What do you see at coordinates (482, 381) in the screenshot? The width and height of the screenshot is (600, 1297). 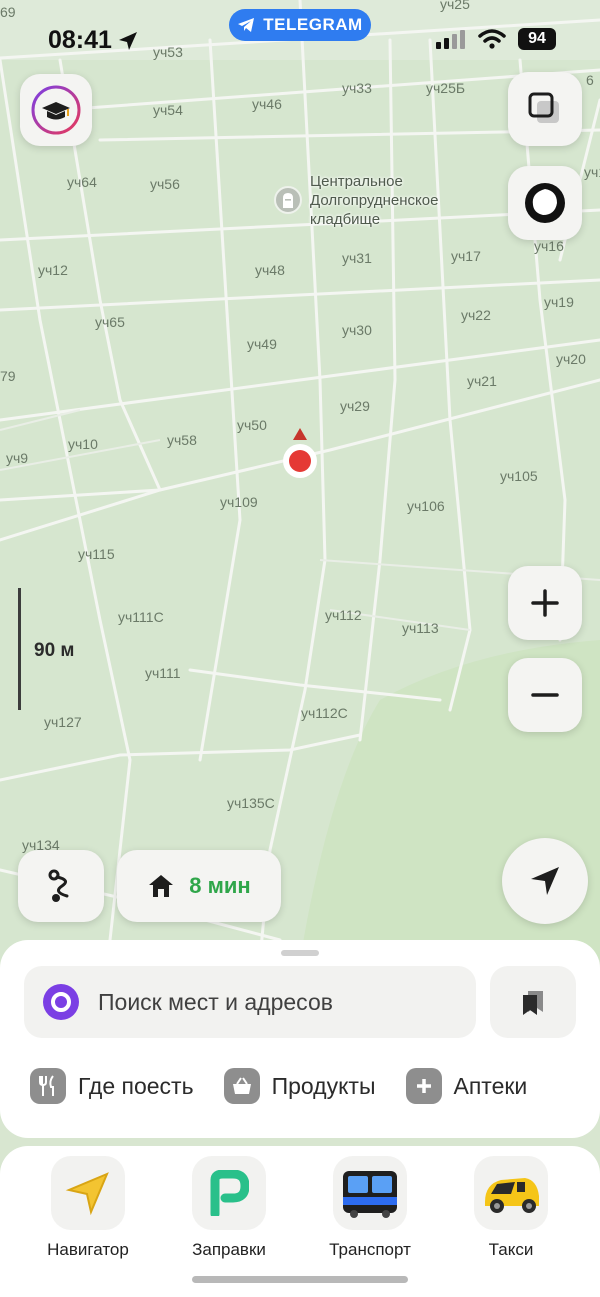 I see `plot-label: уч21` at bounding box center [482, 381].